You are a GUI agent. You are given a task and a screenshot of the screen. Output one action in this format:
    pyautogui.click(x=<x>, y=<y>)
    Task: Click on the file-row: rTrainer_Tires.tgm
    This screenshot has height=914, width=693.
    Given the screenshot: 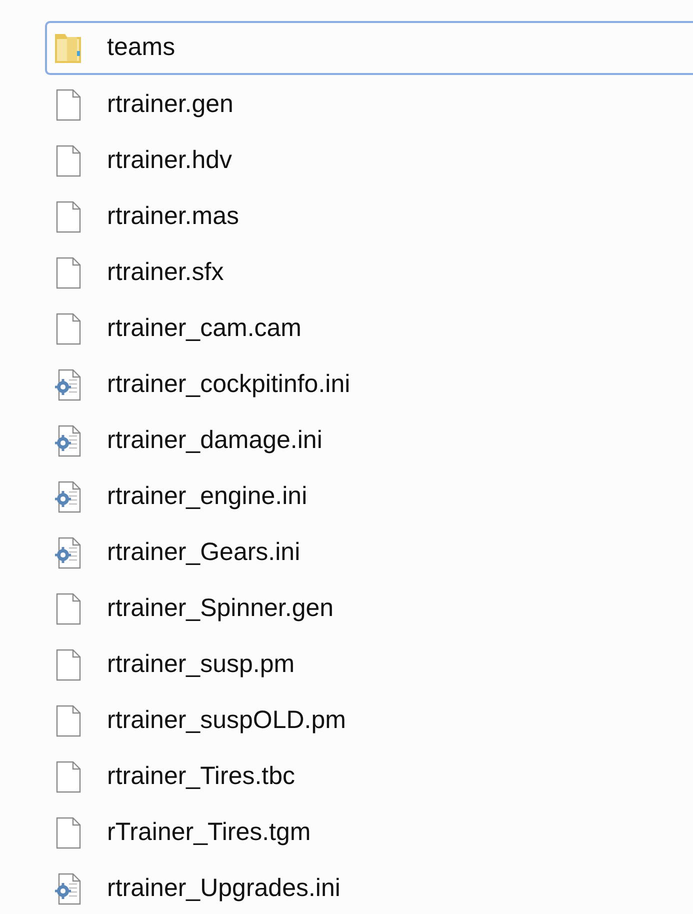 What is the action you would take?
    pyautogui.click(x=369, y=833)
    